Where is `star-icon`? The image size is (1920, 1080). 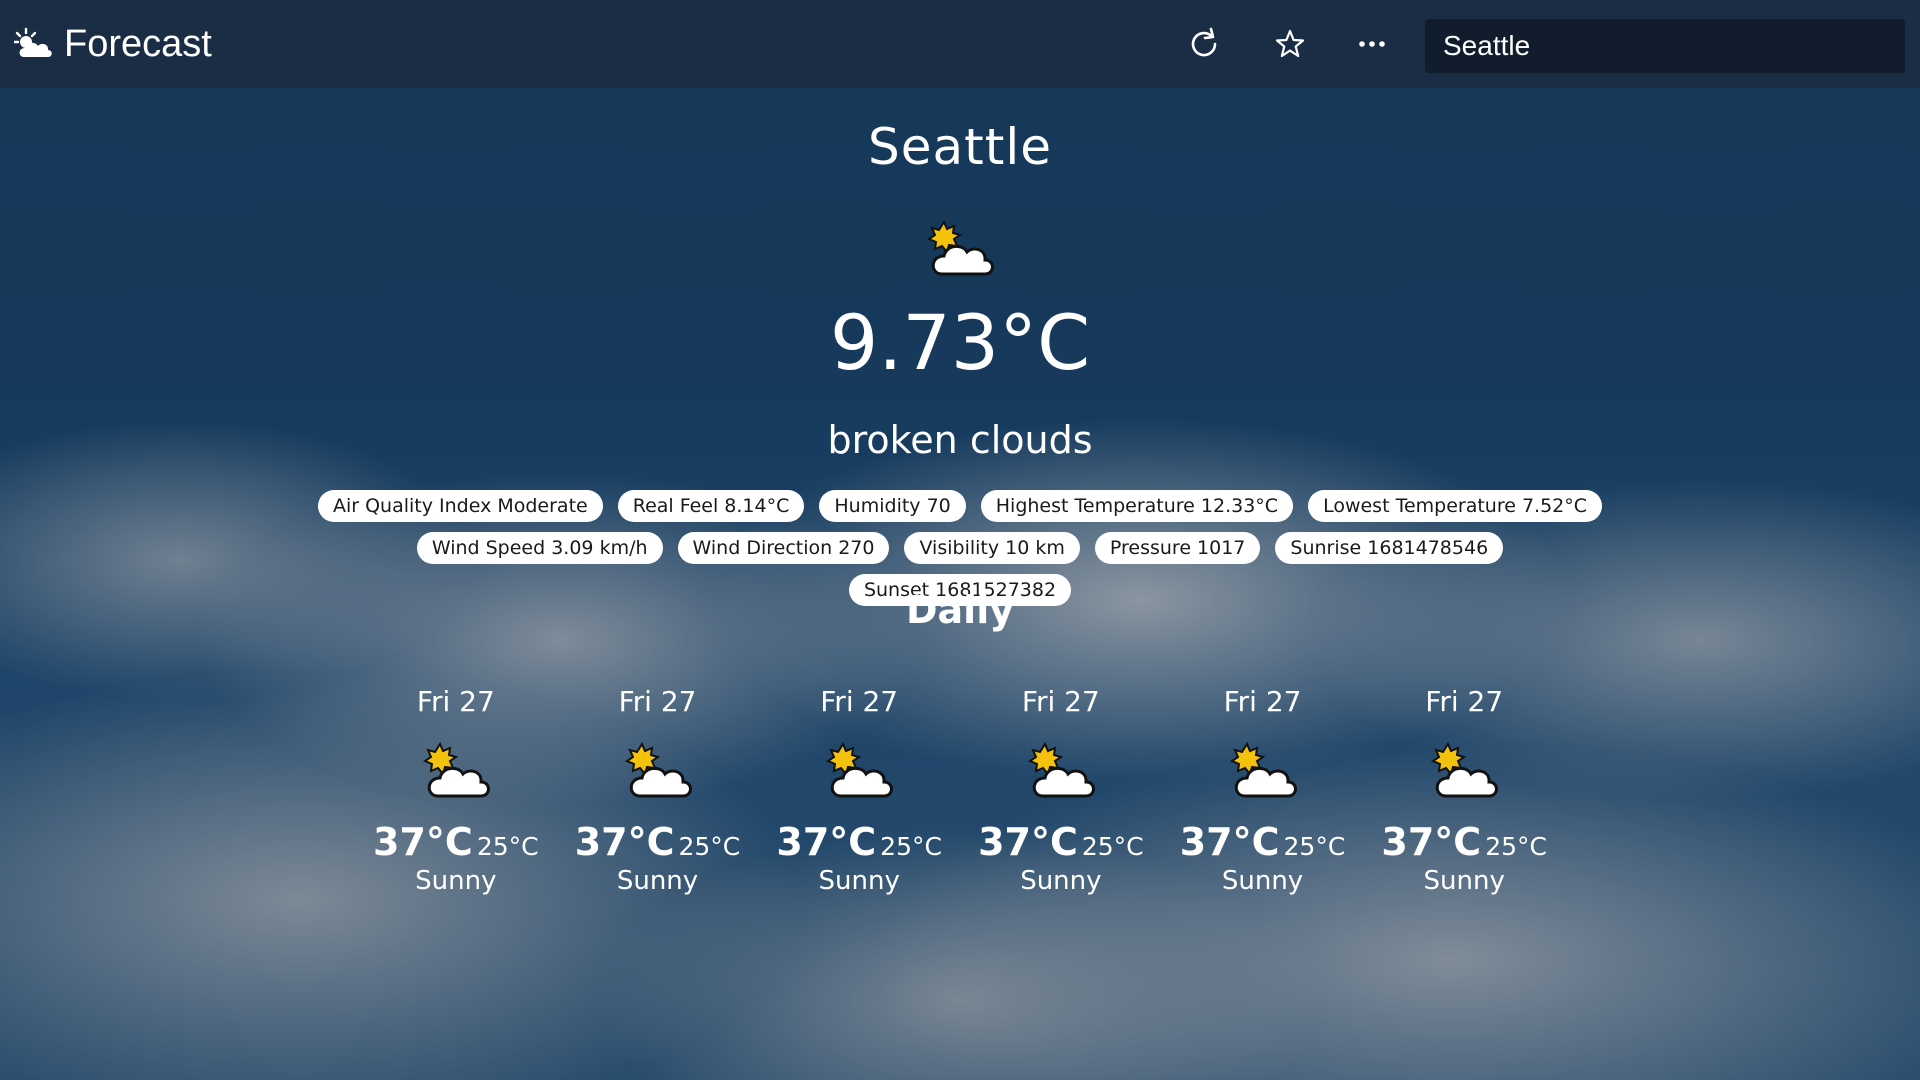
star-icon is located at coordinates (1290, 43).